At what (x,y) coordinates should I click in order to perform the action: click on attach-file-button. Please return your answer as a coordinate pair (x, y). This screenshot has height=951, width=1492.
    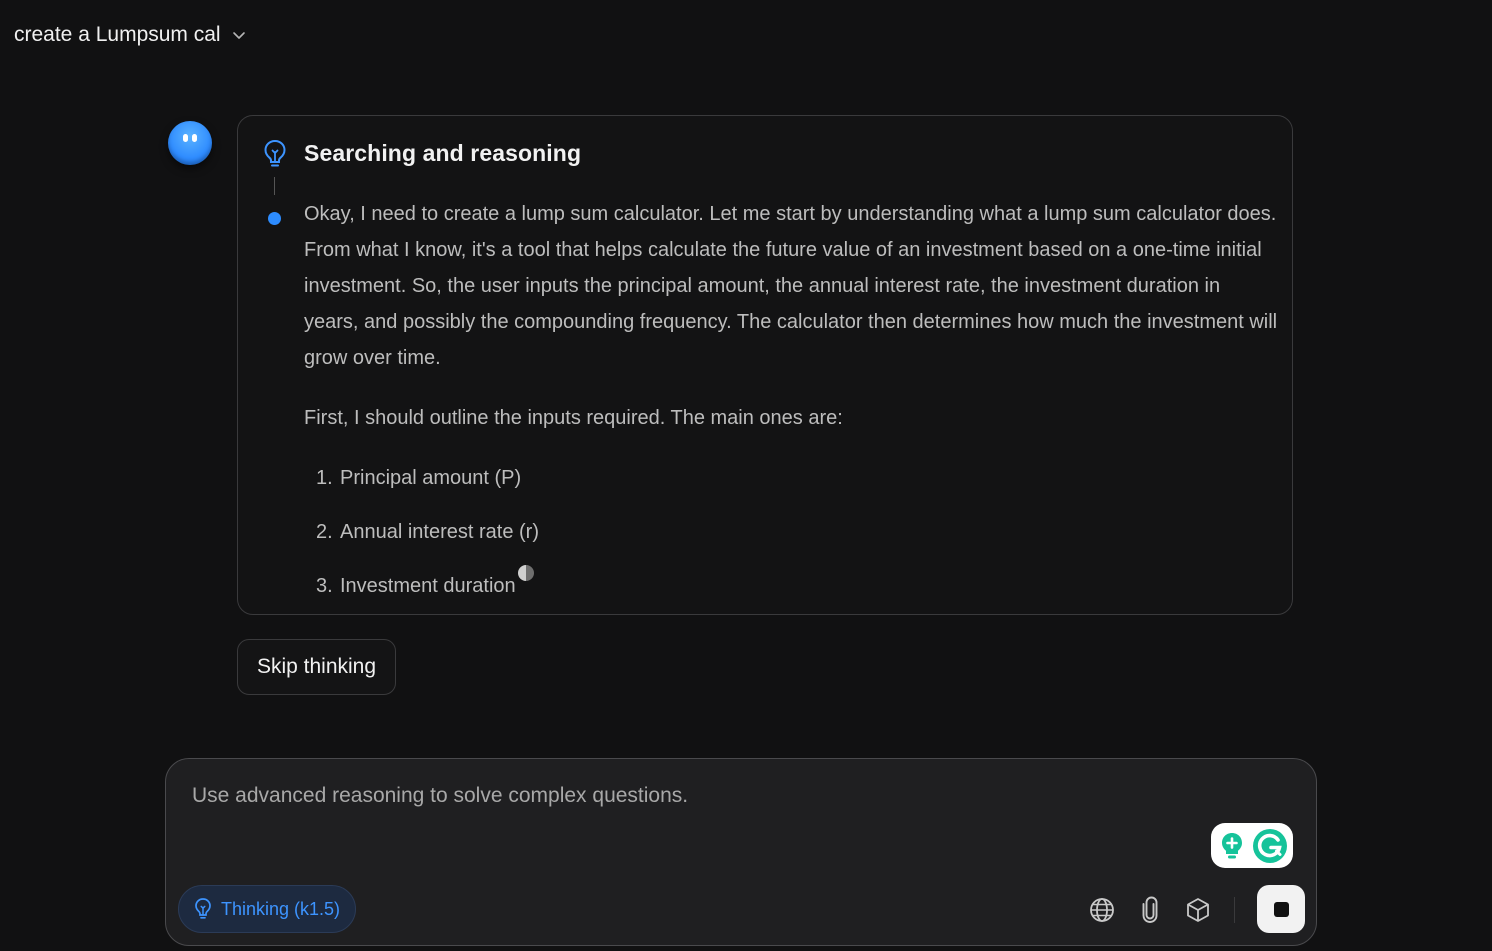
    Looking at the image, I should click on (1150, 910).